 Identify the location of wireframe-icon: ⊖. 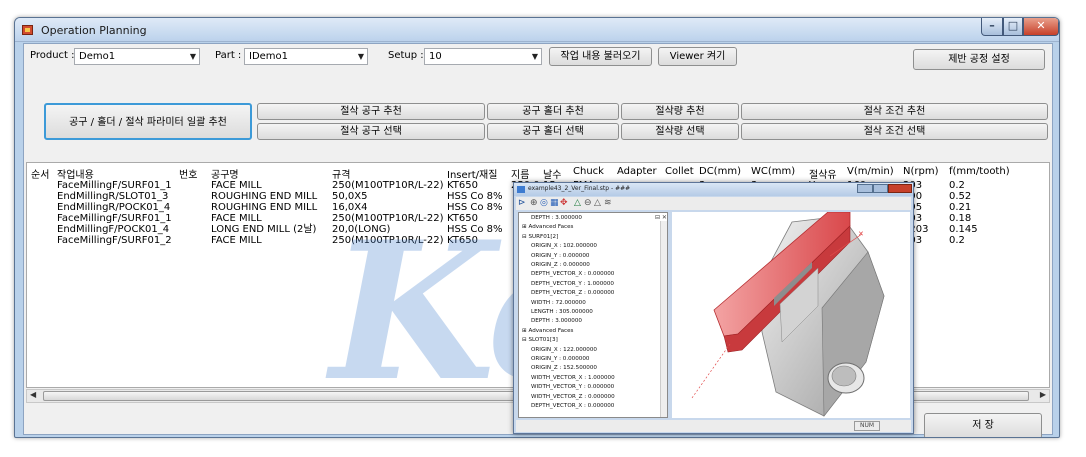
(588, 203).